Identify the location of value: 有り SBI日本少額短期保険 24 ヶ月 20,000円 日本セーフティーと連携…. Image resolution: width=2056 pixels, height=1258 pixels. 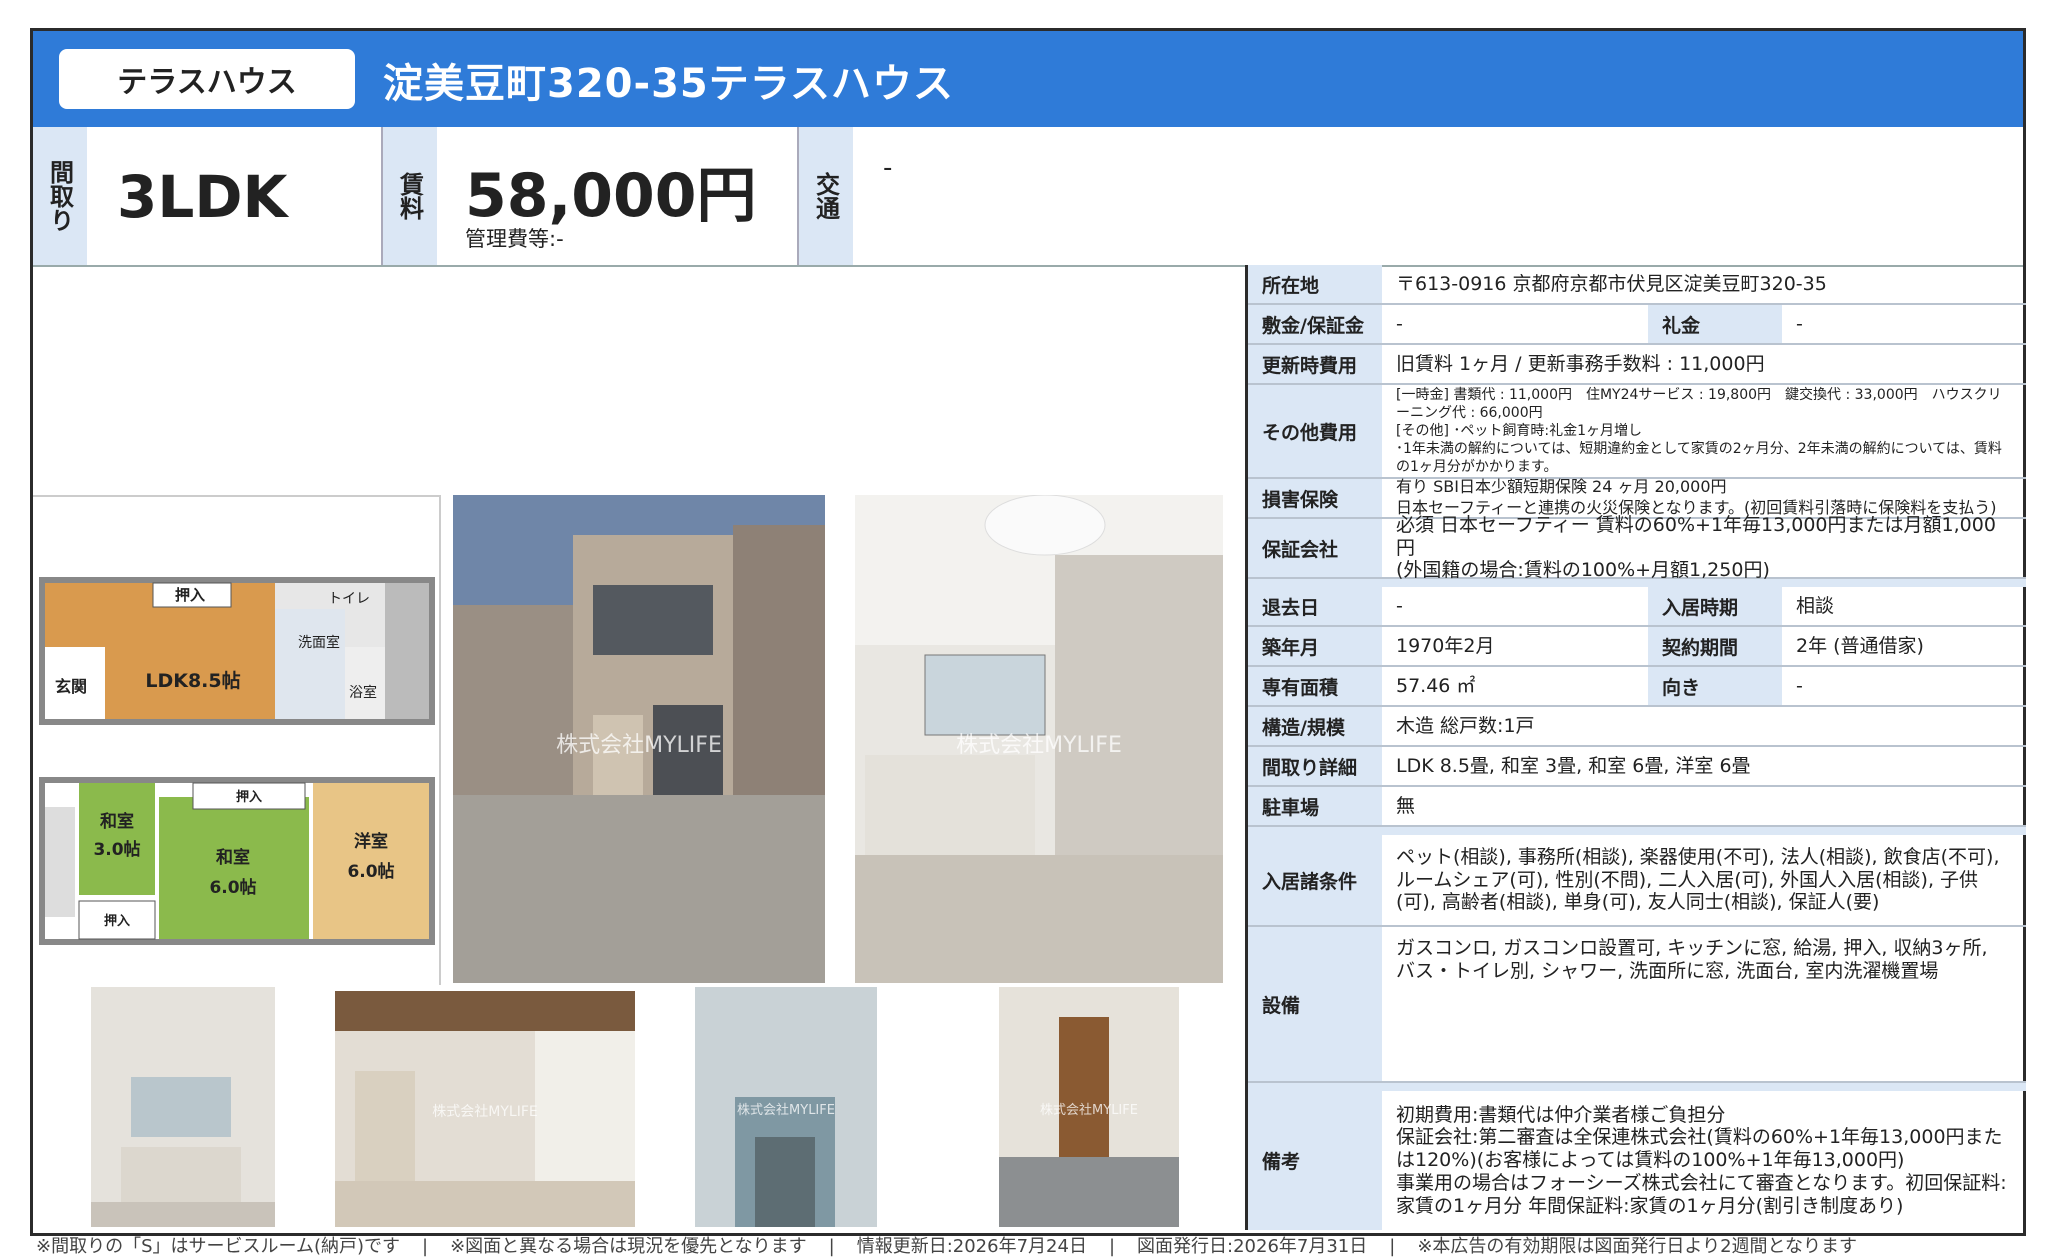
(1704, 497).